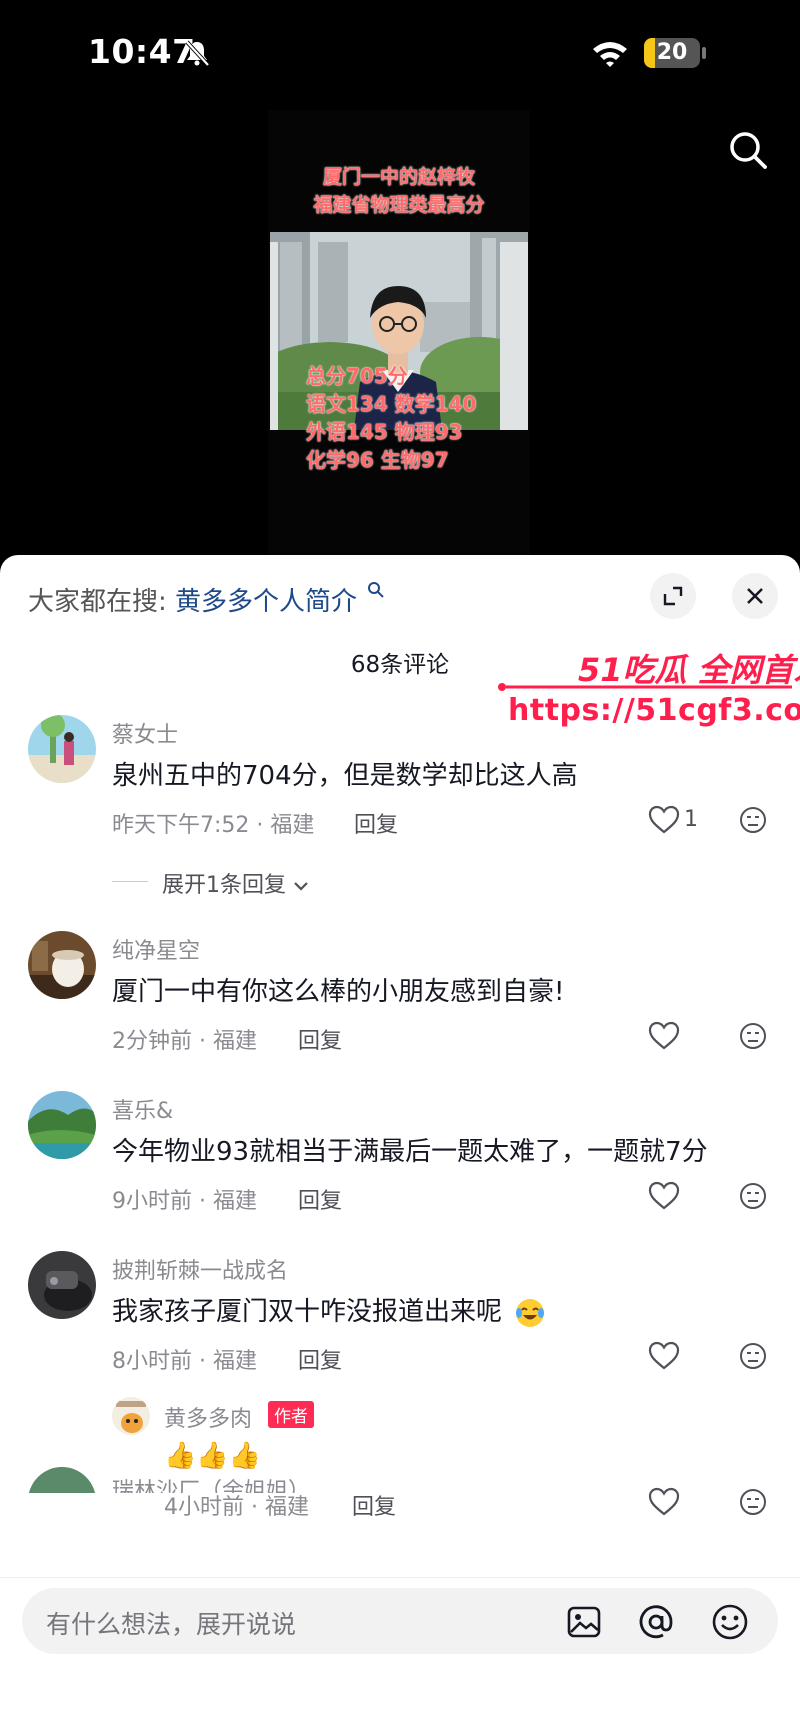 The height and width of the screenshot is (1735, 800). I want to click on expand-replies-label: 展开1条回复, so click(224, 885).